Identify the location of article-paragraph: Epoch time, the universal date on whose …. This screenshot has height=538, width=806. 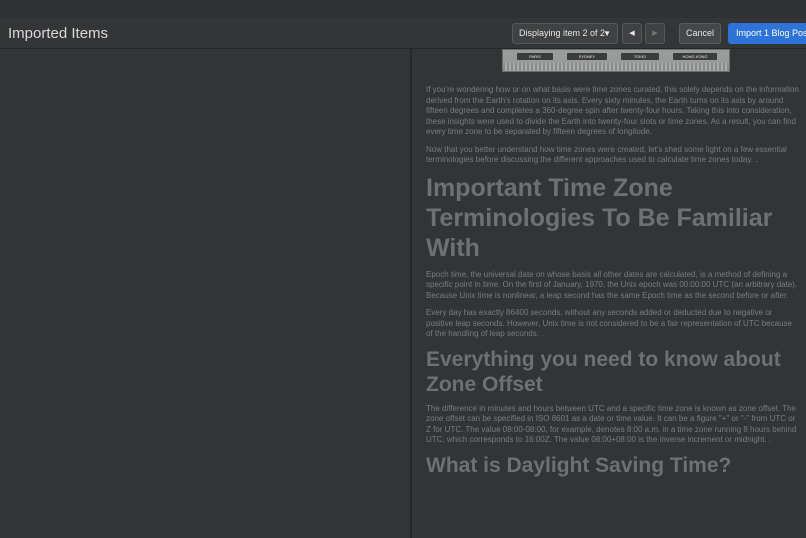
(612, 284).